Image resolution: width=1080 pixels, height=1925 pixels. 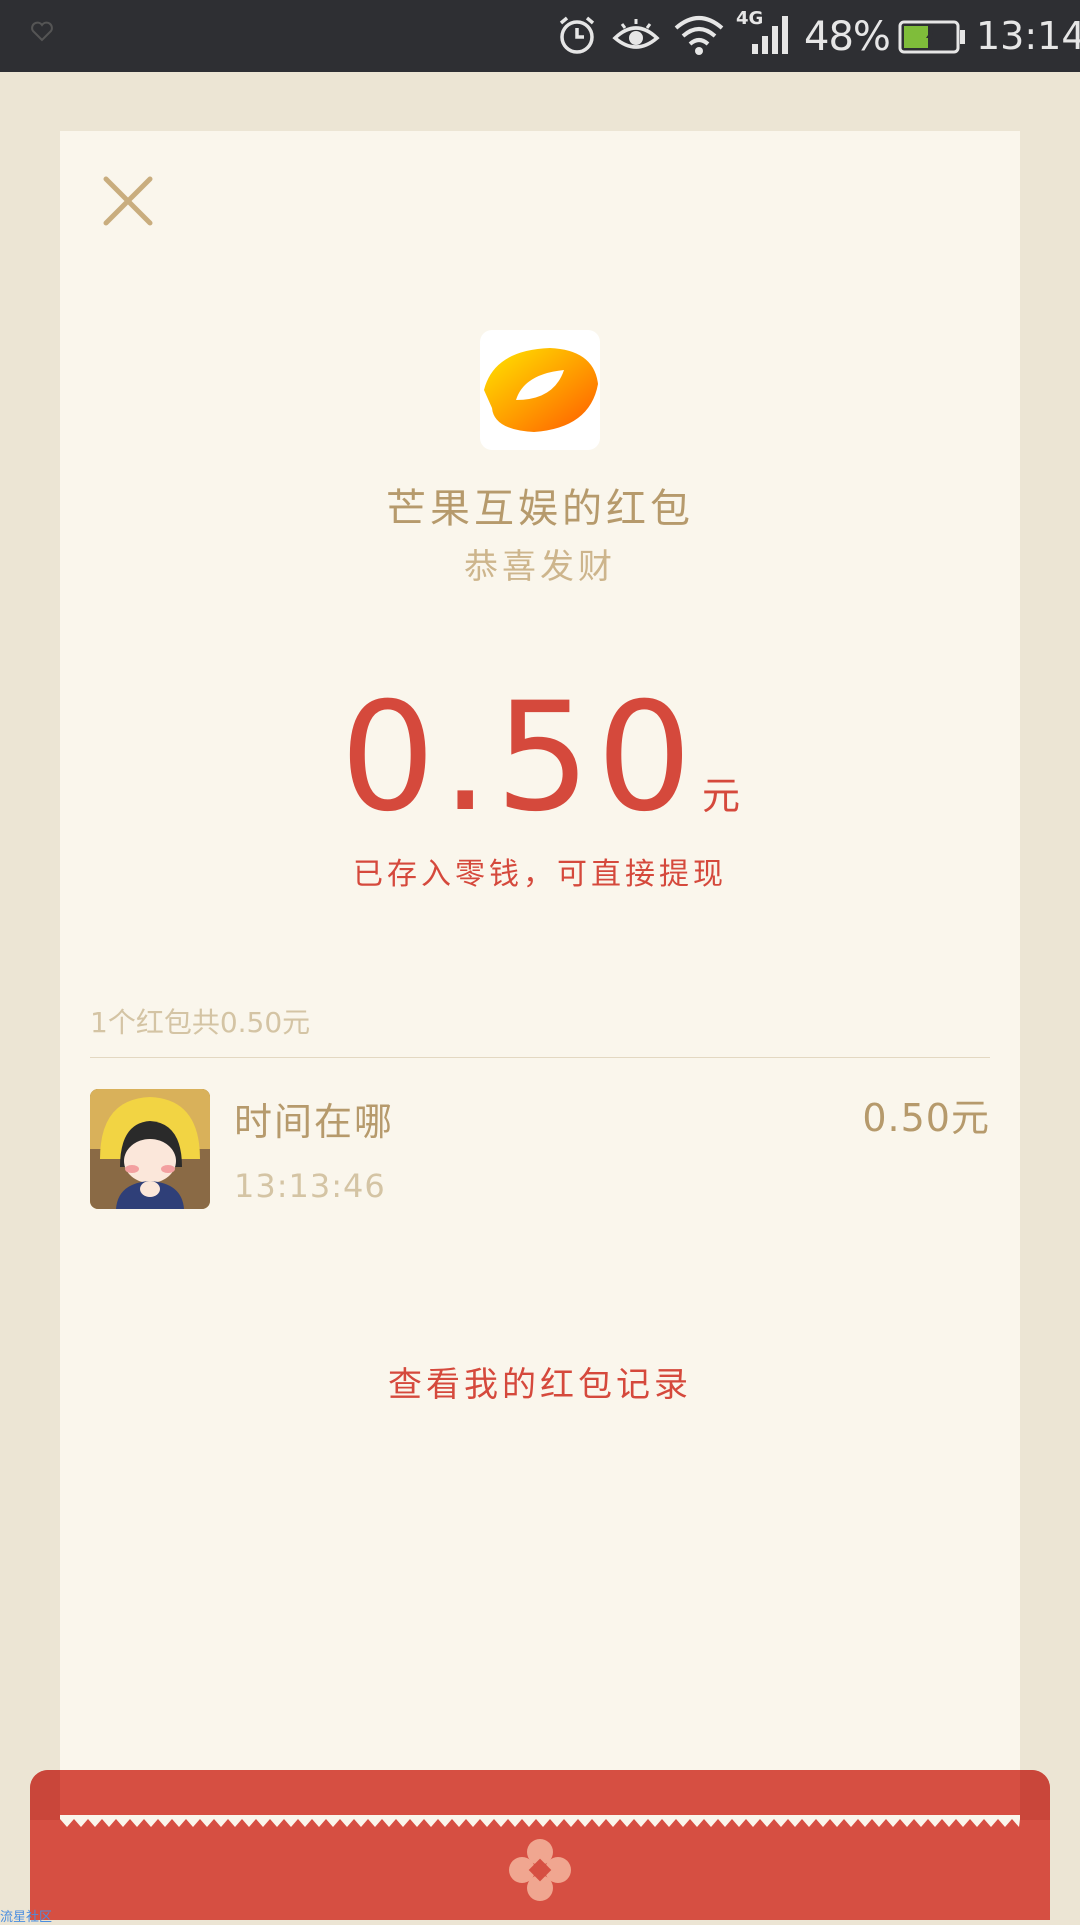 I want to click on signal-icon, so click(x=770, y=35).